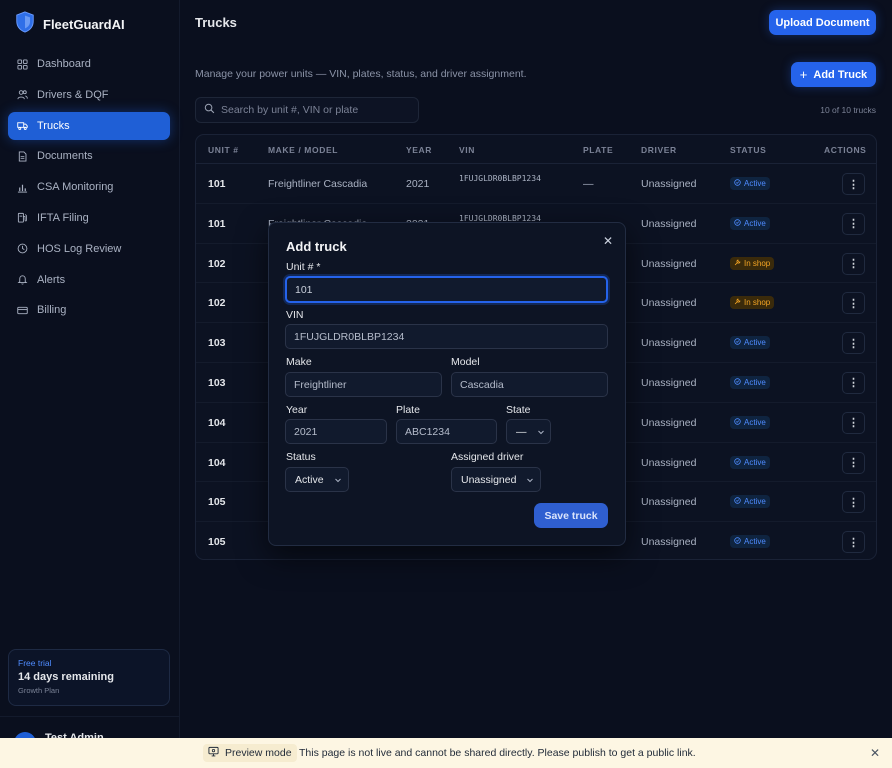  What do you see at coordinates (209, 110) in the screenshot?
I see `search-icon` at bounding box center [209, 110].